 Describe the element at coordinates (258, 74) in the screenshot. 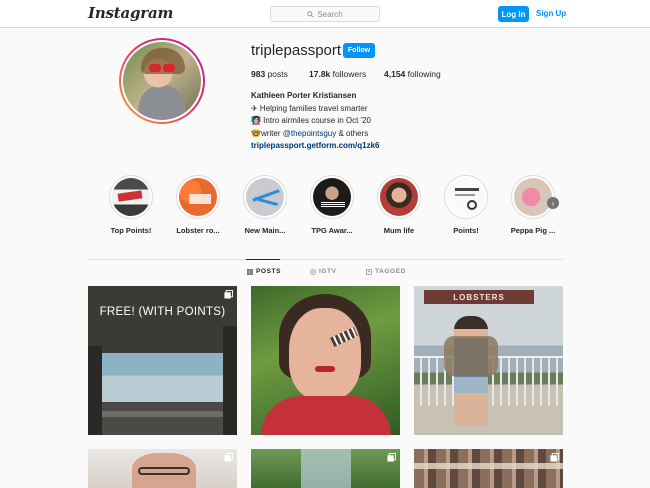

I see `posts-count-value: 983` at that location.